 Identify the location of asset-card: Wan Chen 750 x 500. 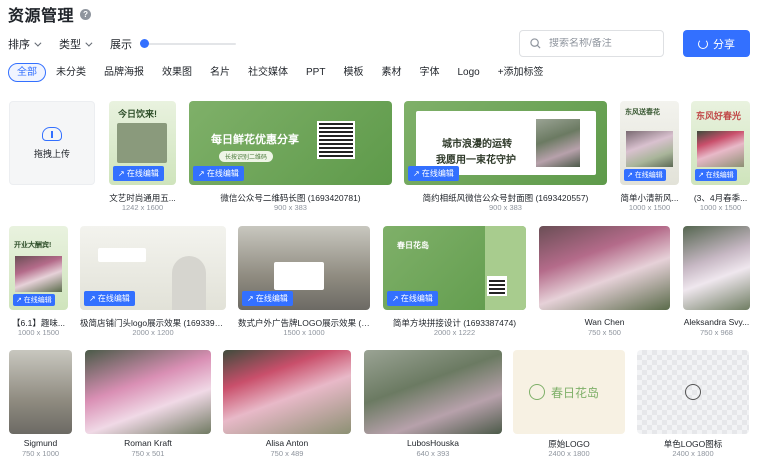
(604, 282).